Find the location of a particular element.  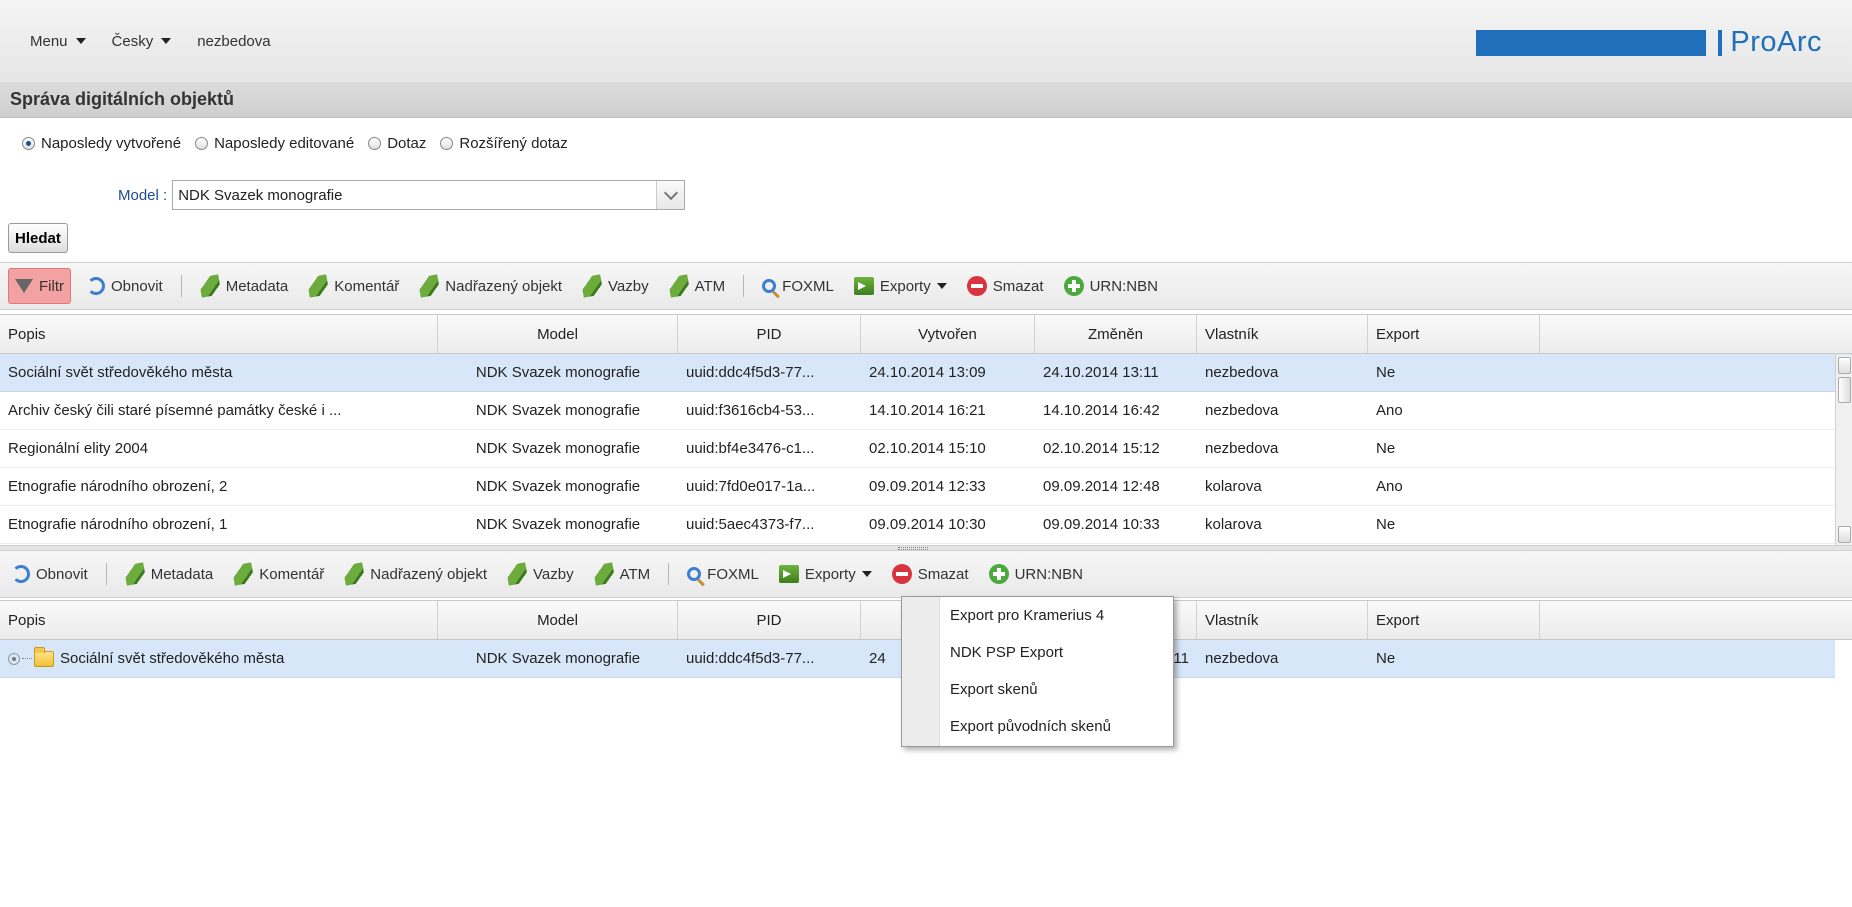

refresh-label: Obnovit is located at coordinates (137, 286).